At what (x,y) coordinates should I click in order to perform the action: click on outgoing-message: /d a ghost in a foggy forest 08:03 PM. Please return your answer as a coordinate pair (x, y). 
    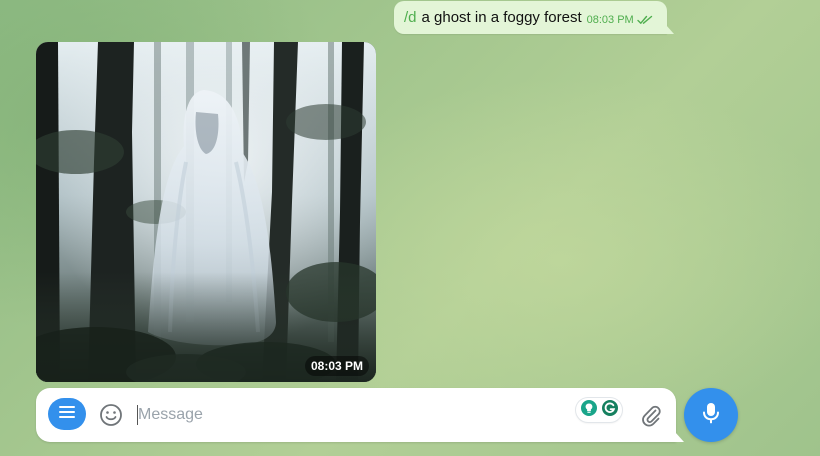
    Looking at the image, I should click on (534, 17).